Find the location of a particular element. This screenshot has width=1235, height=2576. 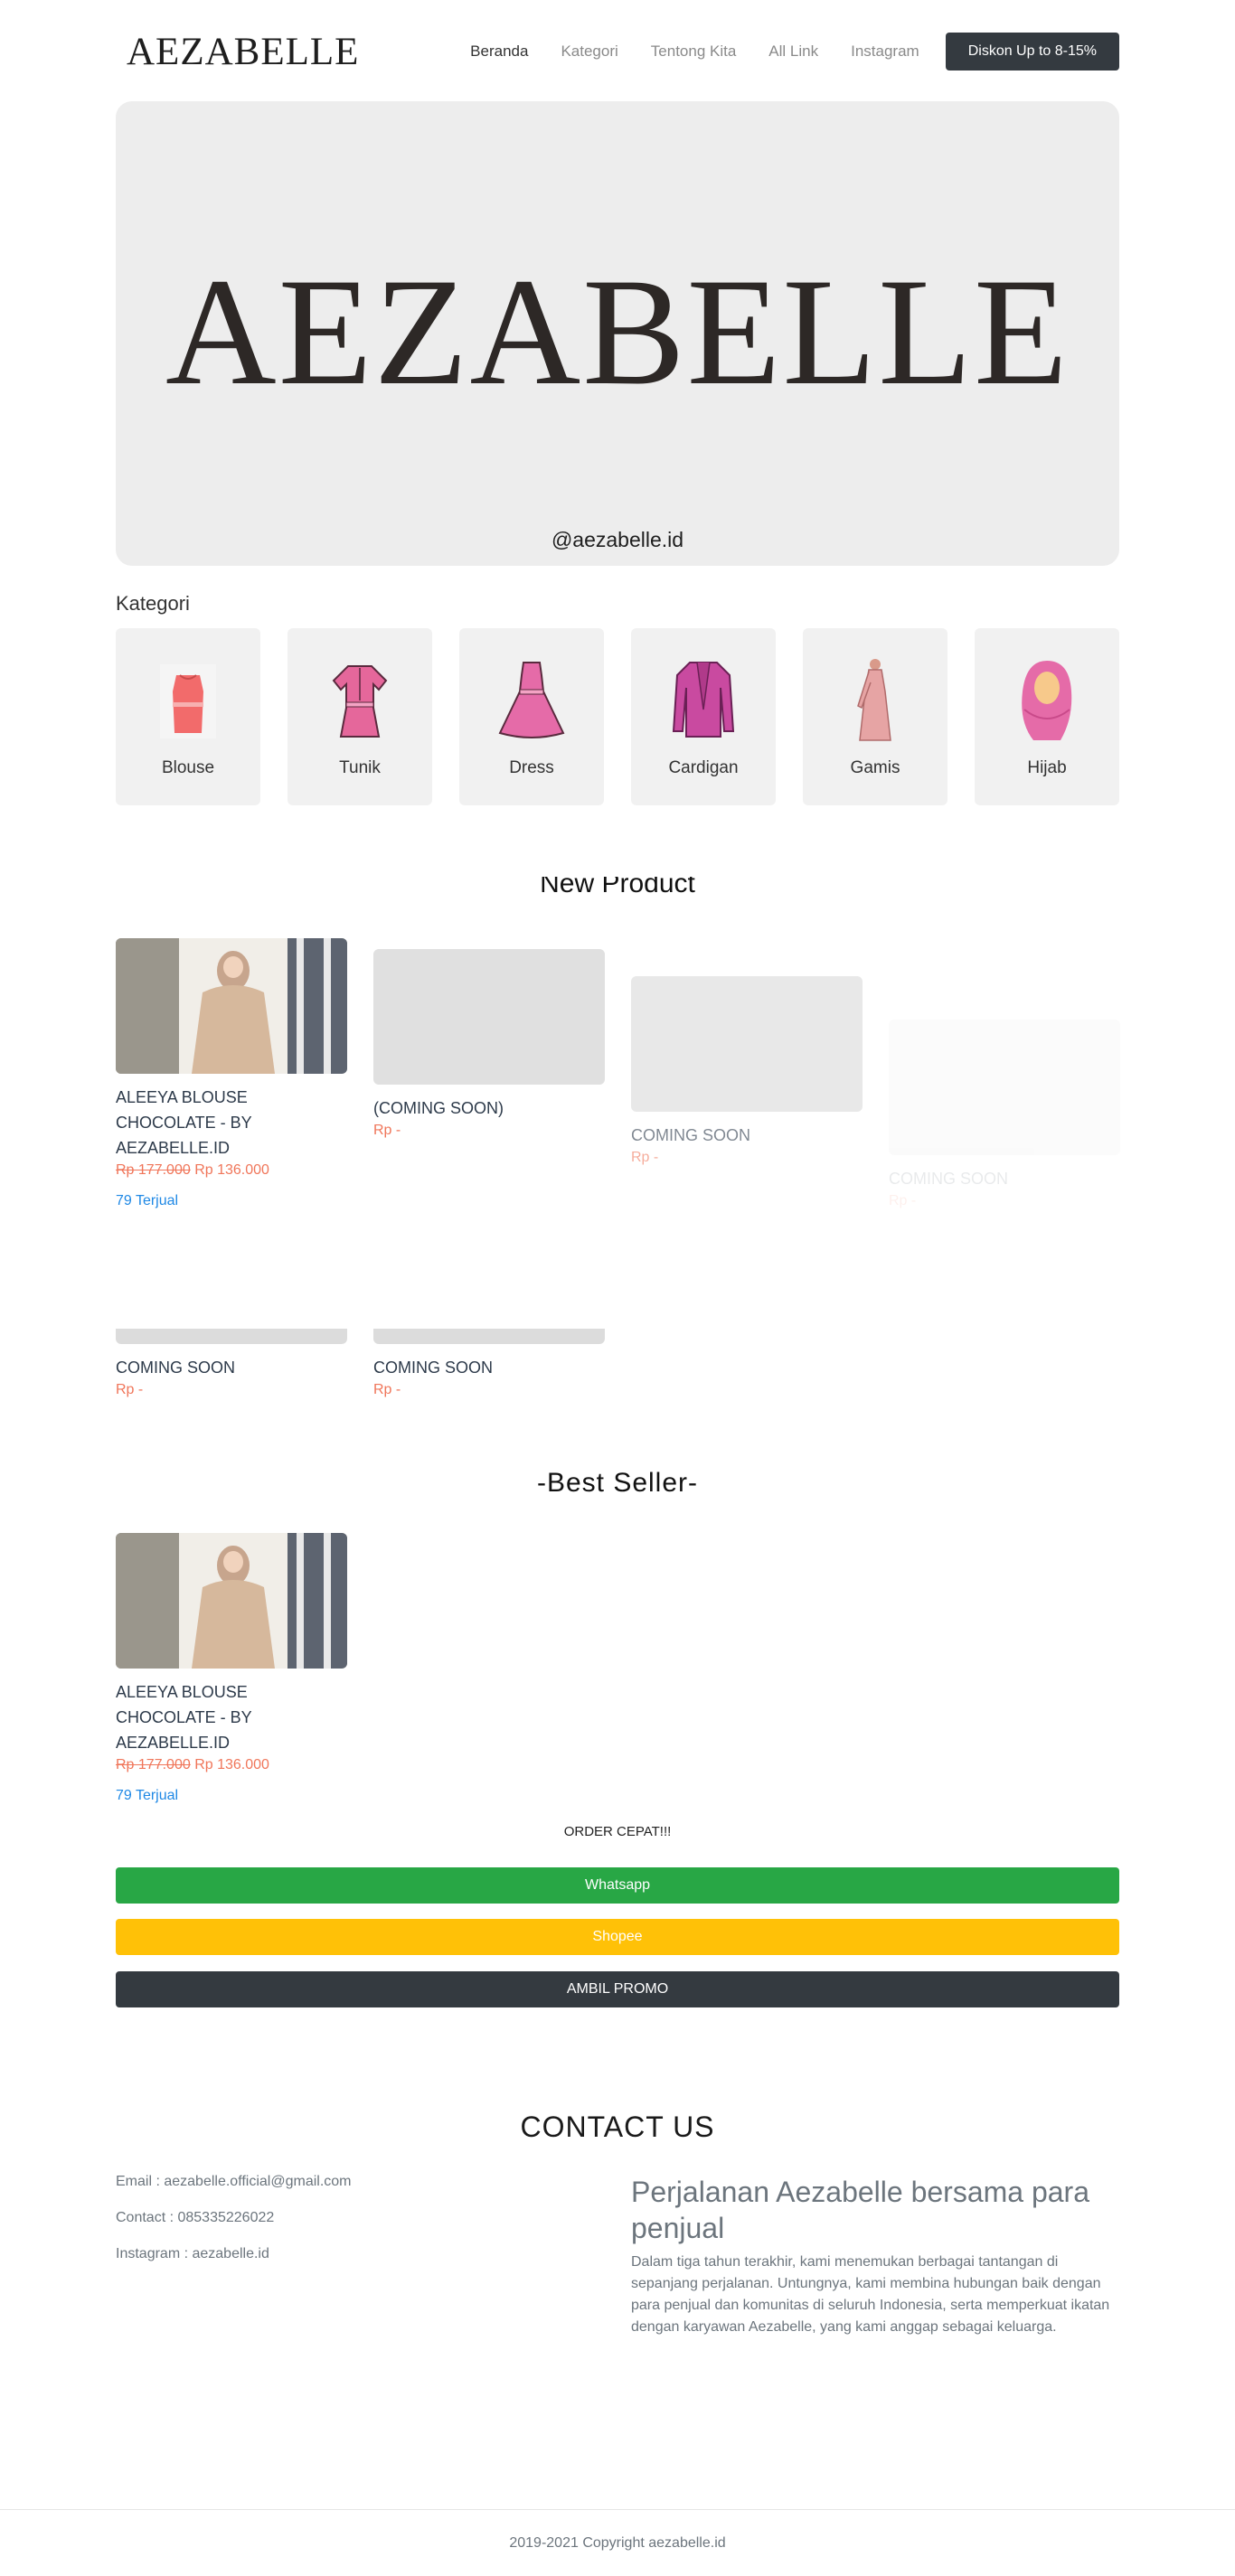

hero-banner: AEZABELLE @aezabelle.id is located at coordinates (617, 334).